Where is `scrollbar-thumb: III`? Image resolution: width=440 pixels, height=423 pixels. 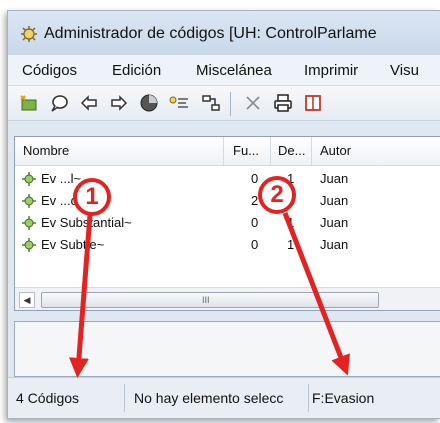
scrollbar-thumb: III is located at coordinates (210, 300).